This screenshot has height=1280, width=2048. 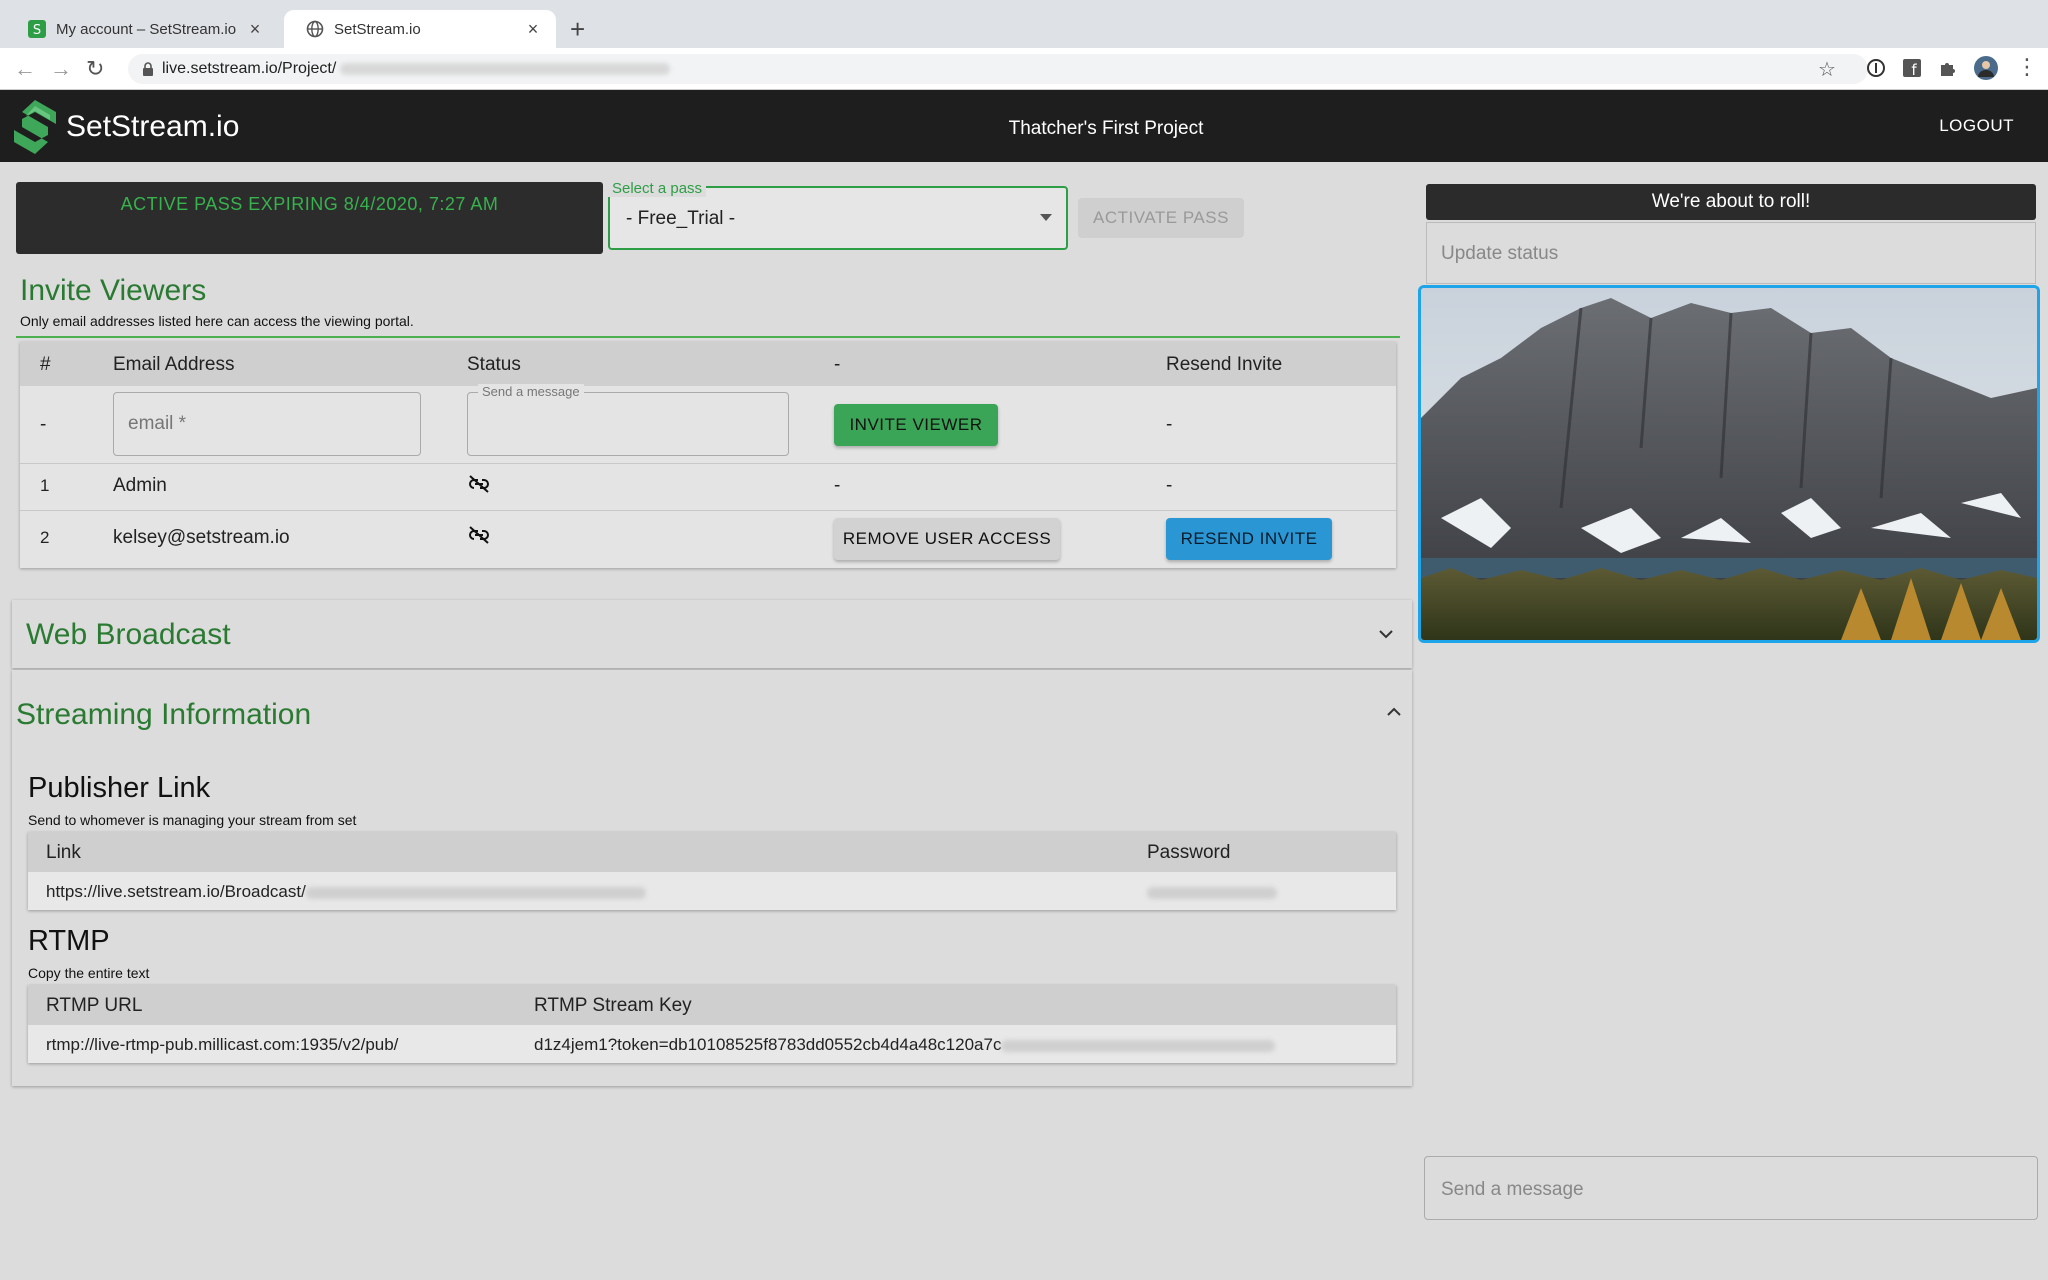 What do you see at coordinates (1189, 852) in the screenshot?
I see `column-header-password: Password` at bounding box center [1189, 852].